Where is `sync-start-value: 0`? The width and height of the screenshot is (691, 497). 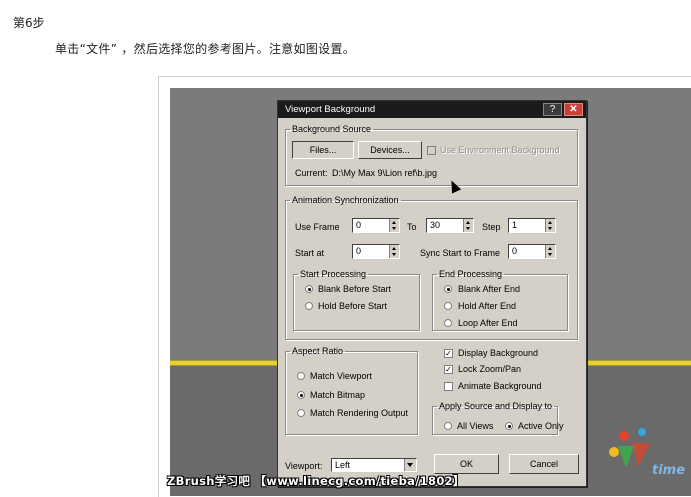
sync-start-value: 0 is located at coordinates (515, 251).